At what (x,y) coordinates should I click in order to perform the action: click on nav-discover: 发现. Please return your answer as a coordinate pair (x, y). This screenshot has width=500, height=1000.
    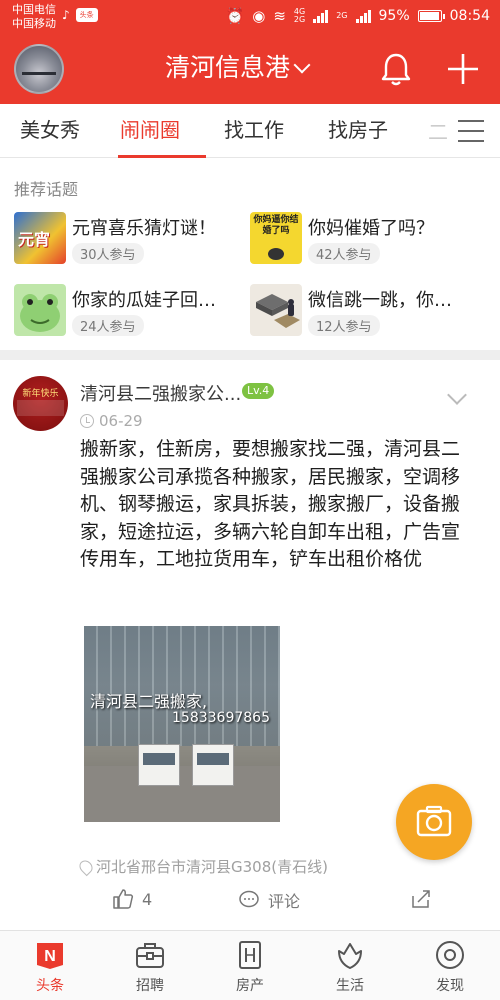
    Looking at the image, I should click on (450, 967).